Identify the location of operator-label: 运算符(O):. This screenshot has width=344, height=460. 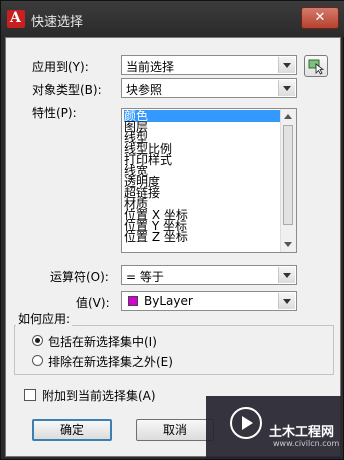
(79, 277).